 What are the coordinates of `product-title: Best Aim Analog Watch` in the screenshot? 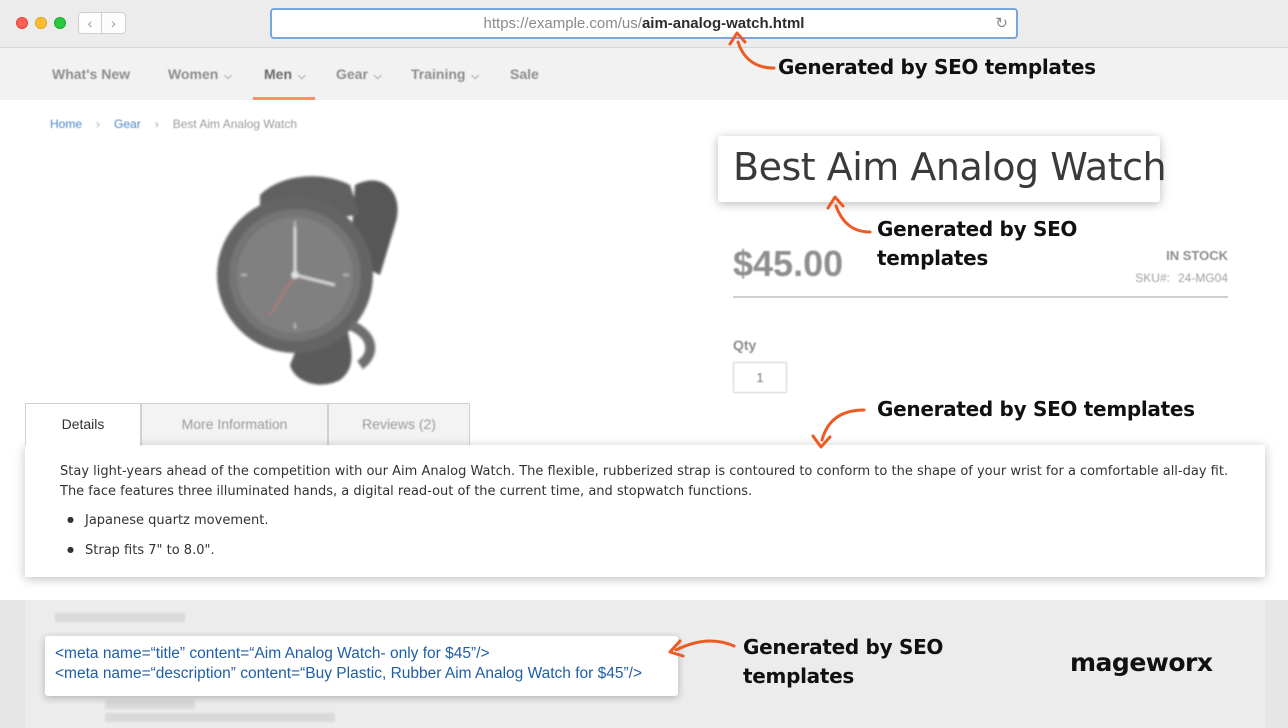 It's located at (950, 167).